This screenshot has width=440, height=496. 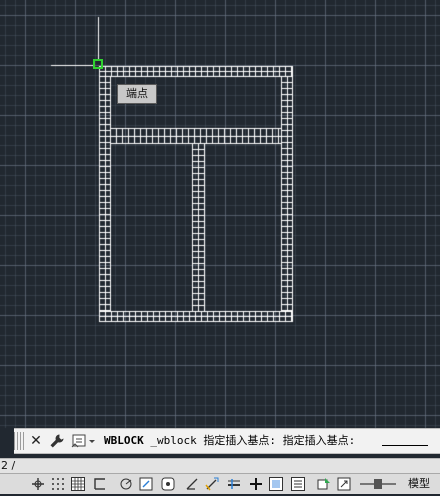 What do you see at coordinates (78, 484) in the screenshot?
I see `grid-icon` at bounding box center [78, 484].